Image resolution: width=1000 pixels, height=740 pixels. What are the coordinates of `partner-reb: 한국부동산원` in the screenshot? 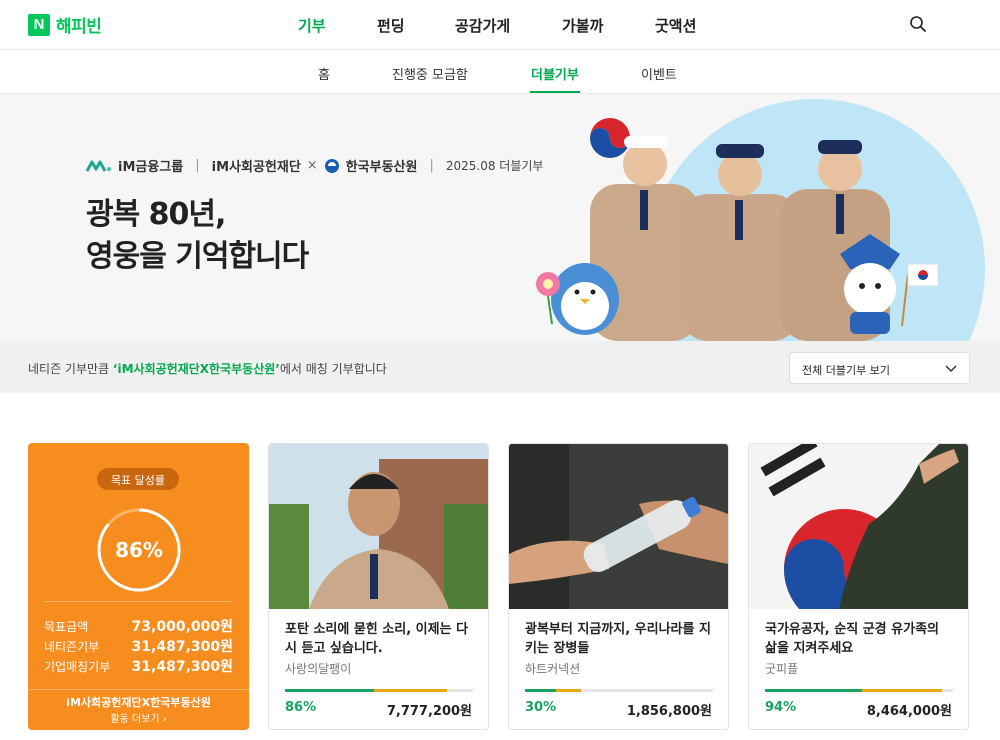 It's located at (381, 167).